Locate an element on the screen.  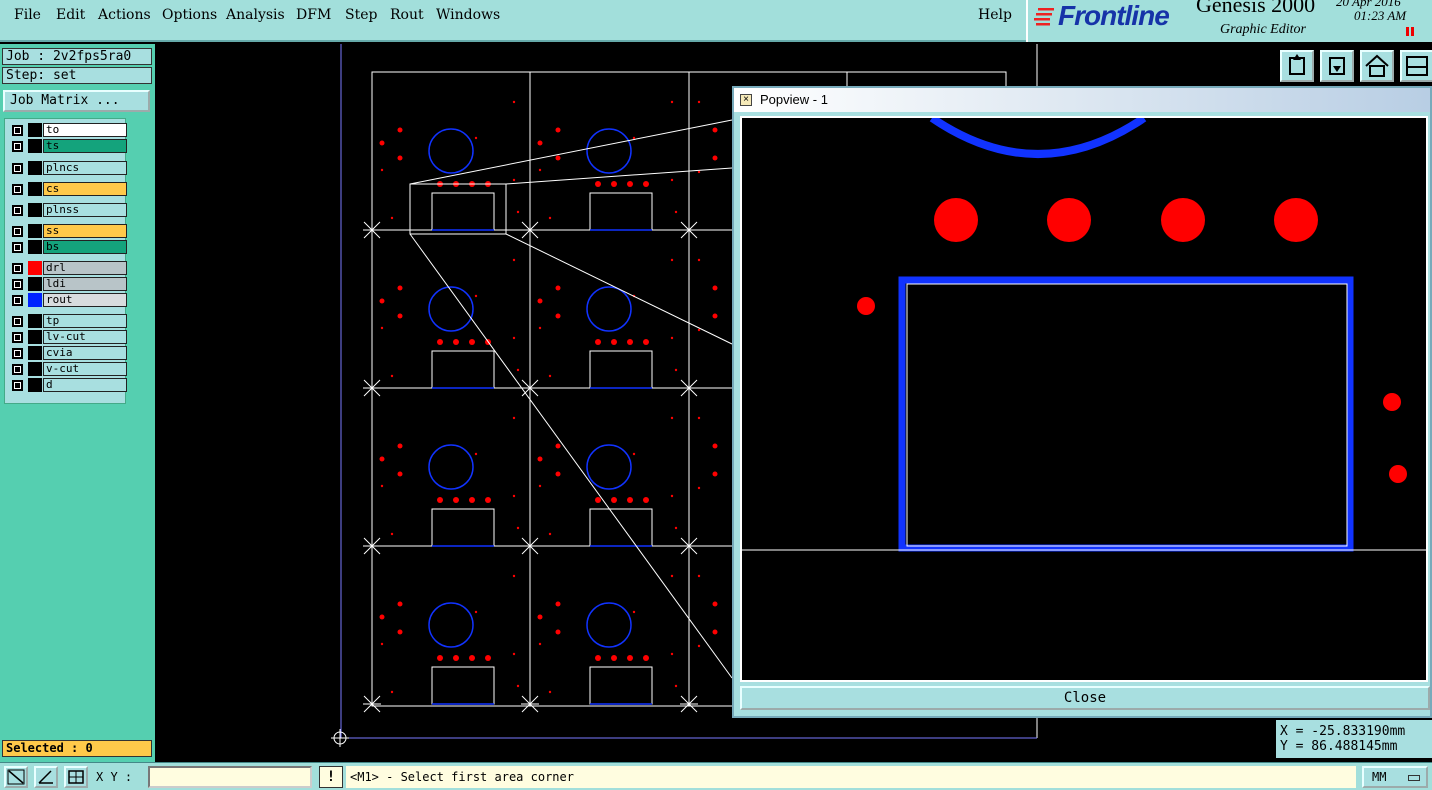
menu-rout: Rout is located at coordinates (407, 15).